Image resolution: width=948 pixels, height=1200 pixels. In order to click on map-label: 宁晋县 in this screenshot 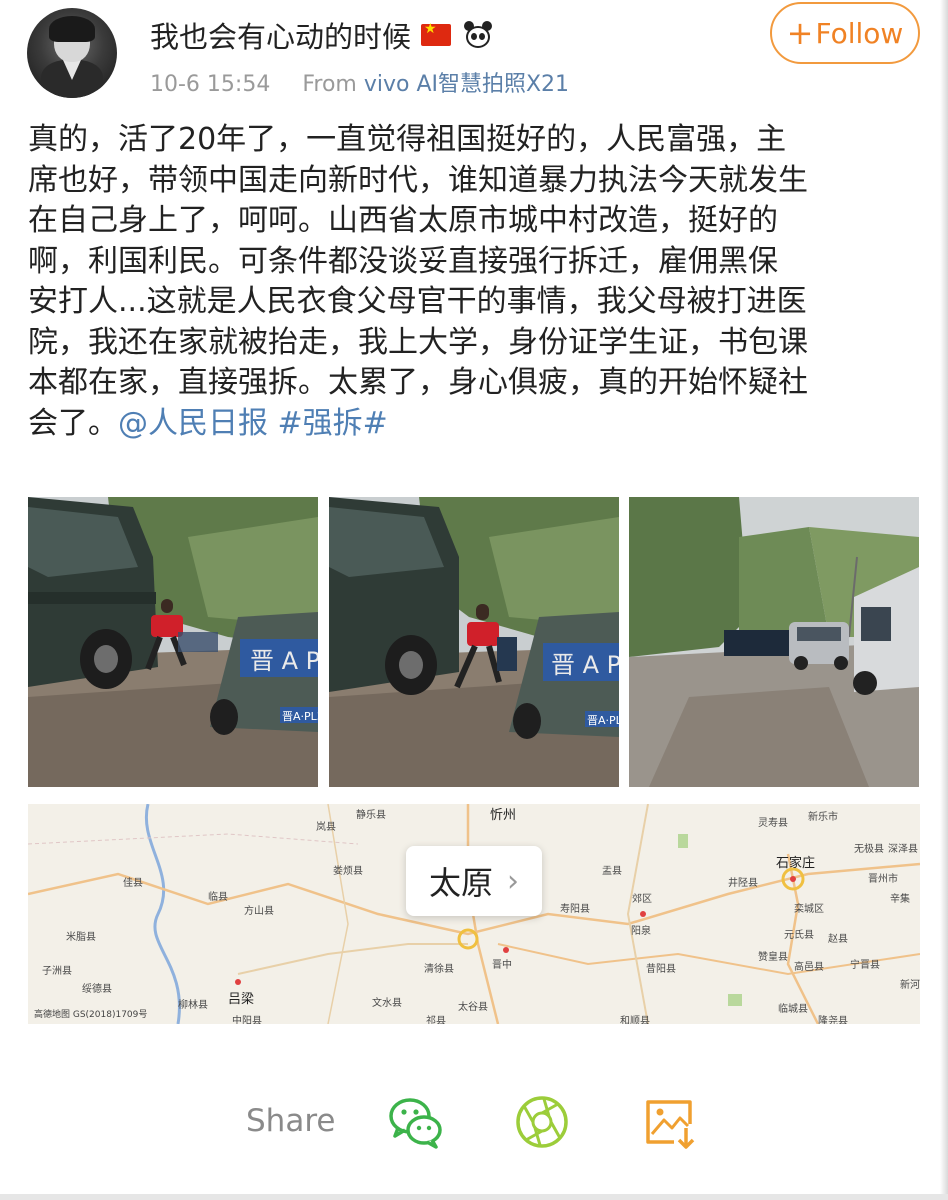, I will do `click(865, 965)`.